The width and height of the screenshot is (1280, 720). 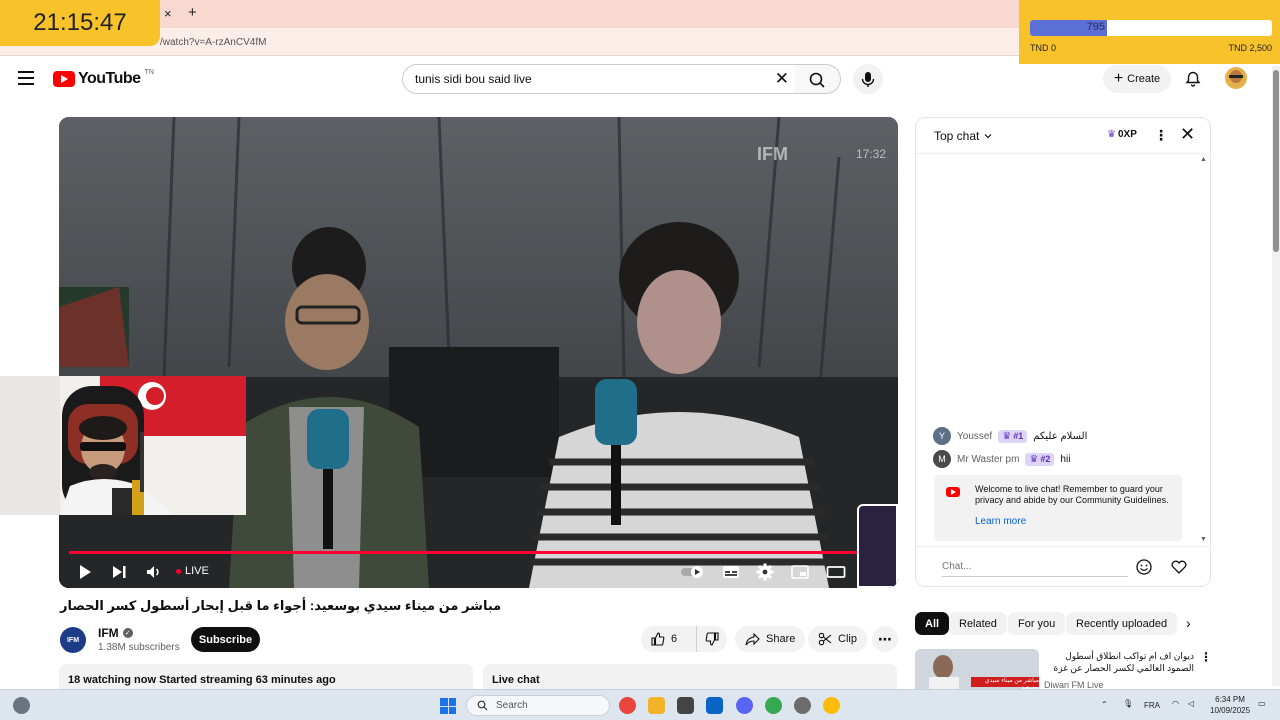 What do you see at coordinates (1152, 705) in the screenshot?
I see `language-indicator: FRA` at bounding box center [1152, 705].